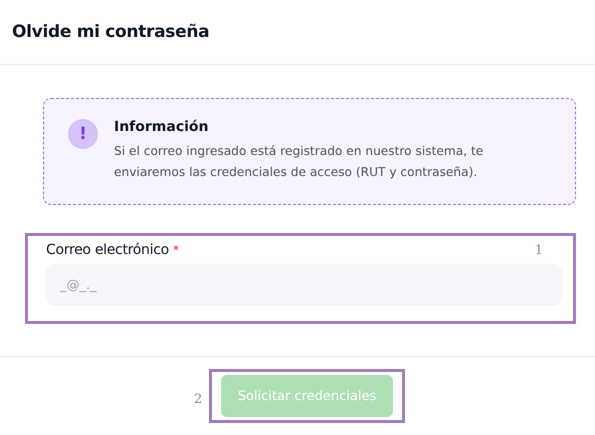 The image size is (595, 435). Describe the element at coordinates (112, 250) in the screenshot. I see `field-label: Correo electrónico *` at that location.